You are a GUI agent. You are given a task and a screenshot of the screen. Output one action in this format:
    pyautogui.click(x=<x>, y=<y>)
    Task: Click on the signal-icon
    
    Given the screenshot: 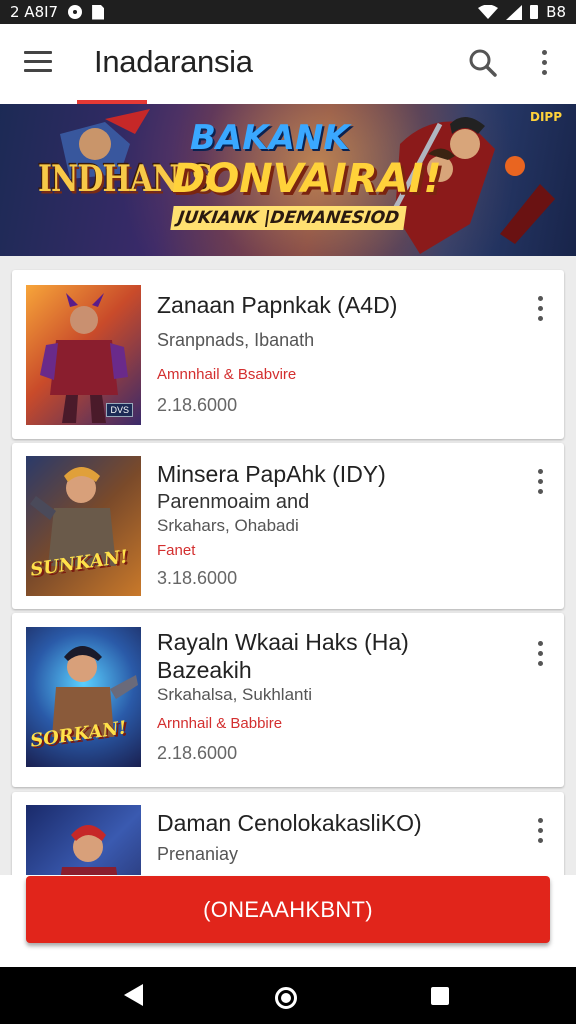 What is the action you would take?
    pyautogui.click(x=514, y=12)
    